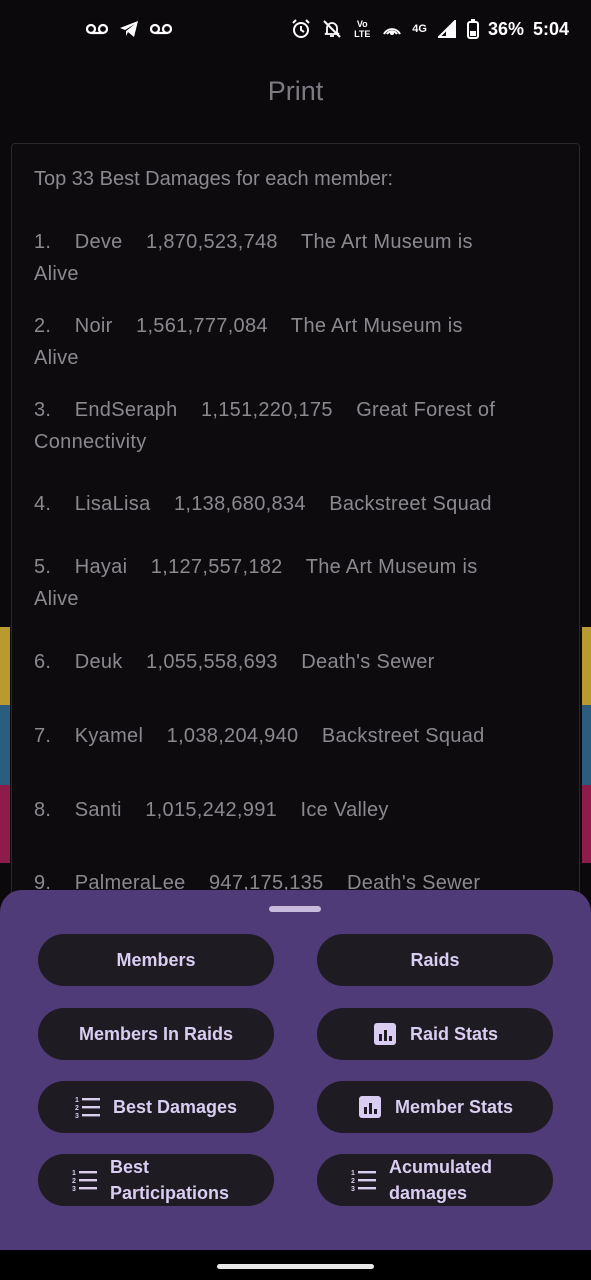  What do you see at coordinates (362, 29) in the screenshot?
I see `volte-label: Vo LTE` at bounding box center [362, 29].